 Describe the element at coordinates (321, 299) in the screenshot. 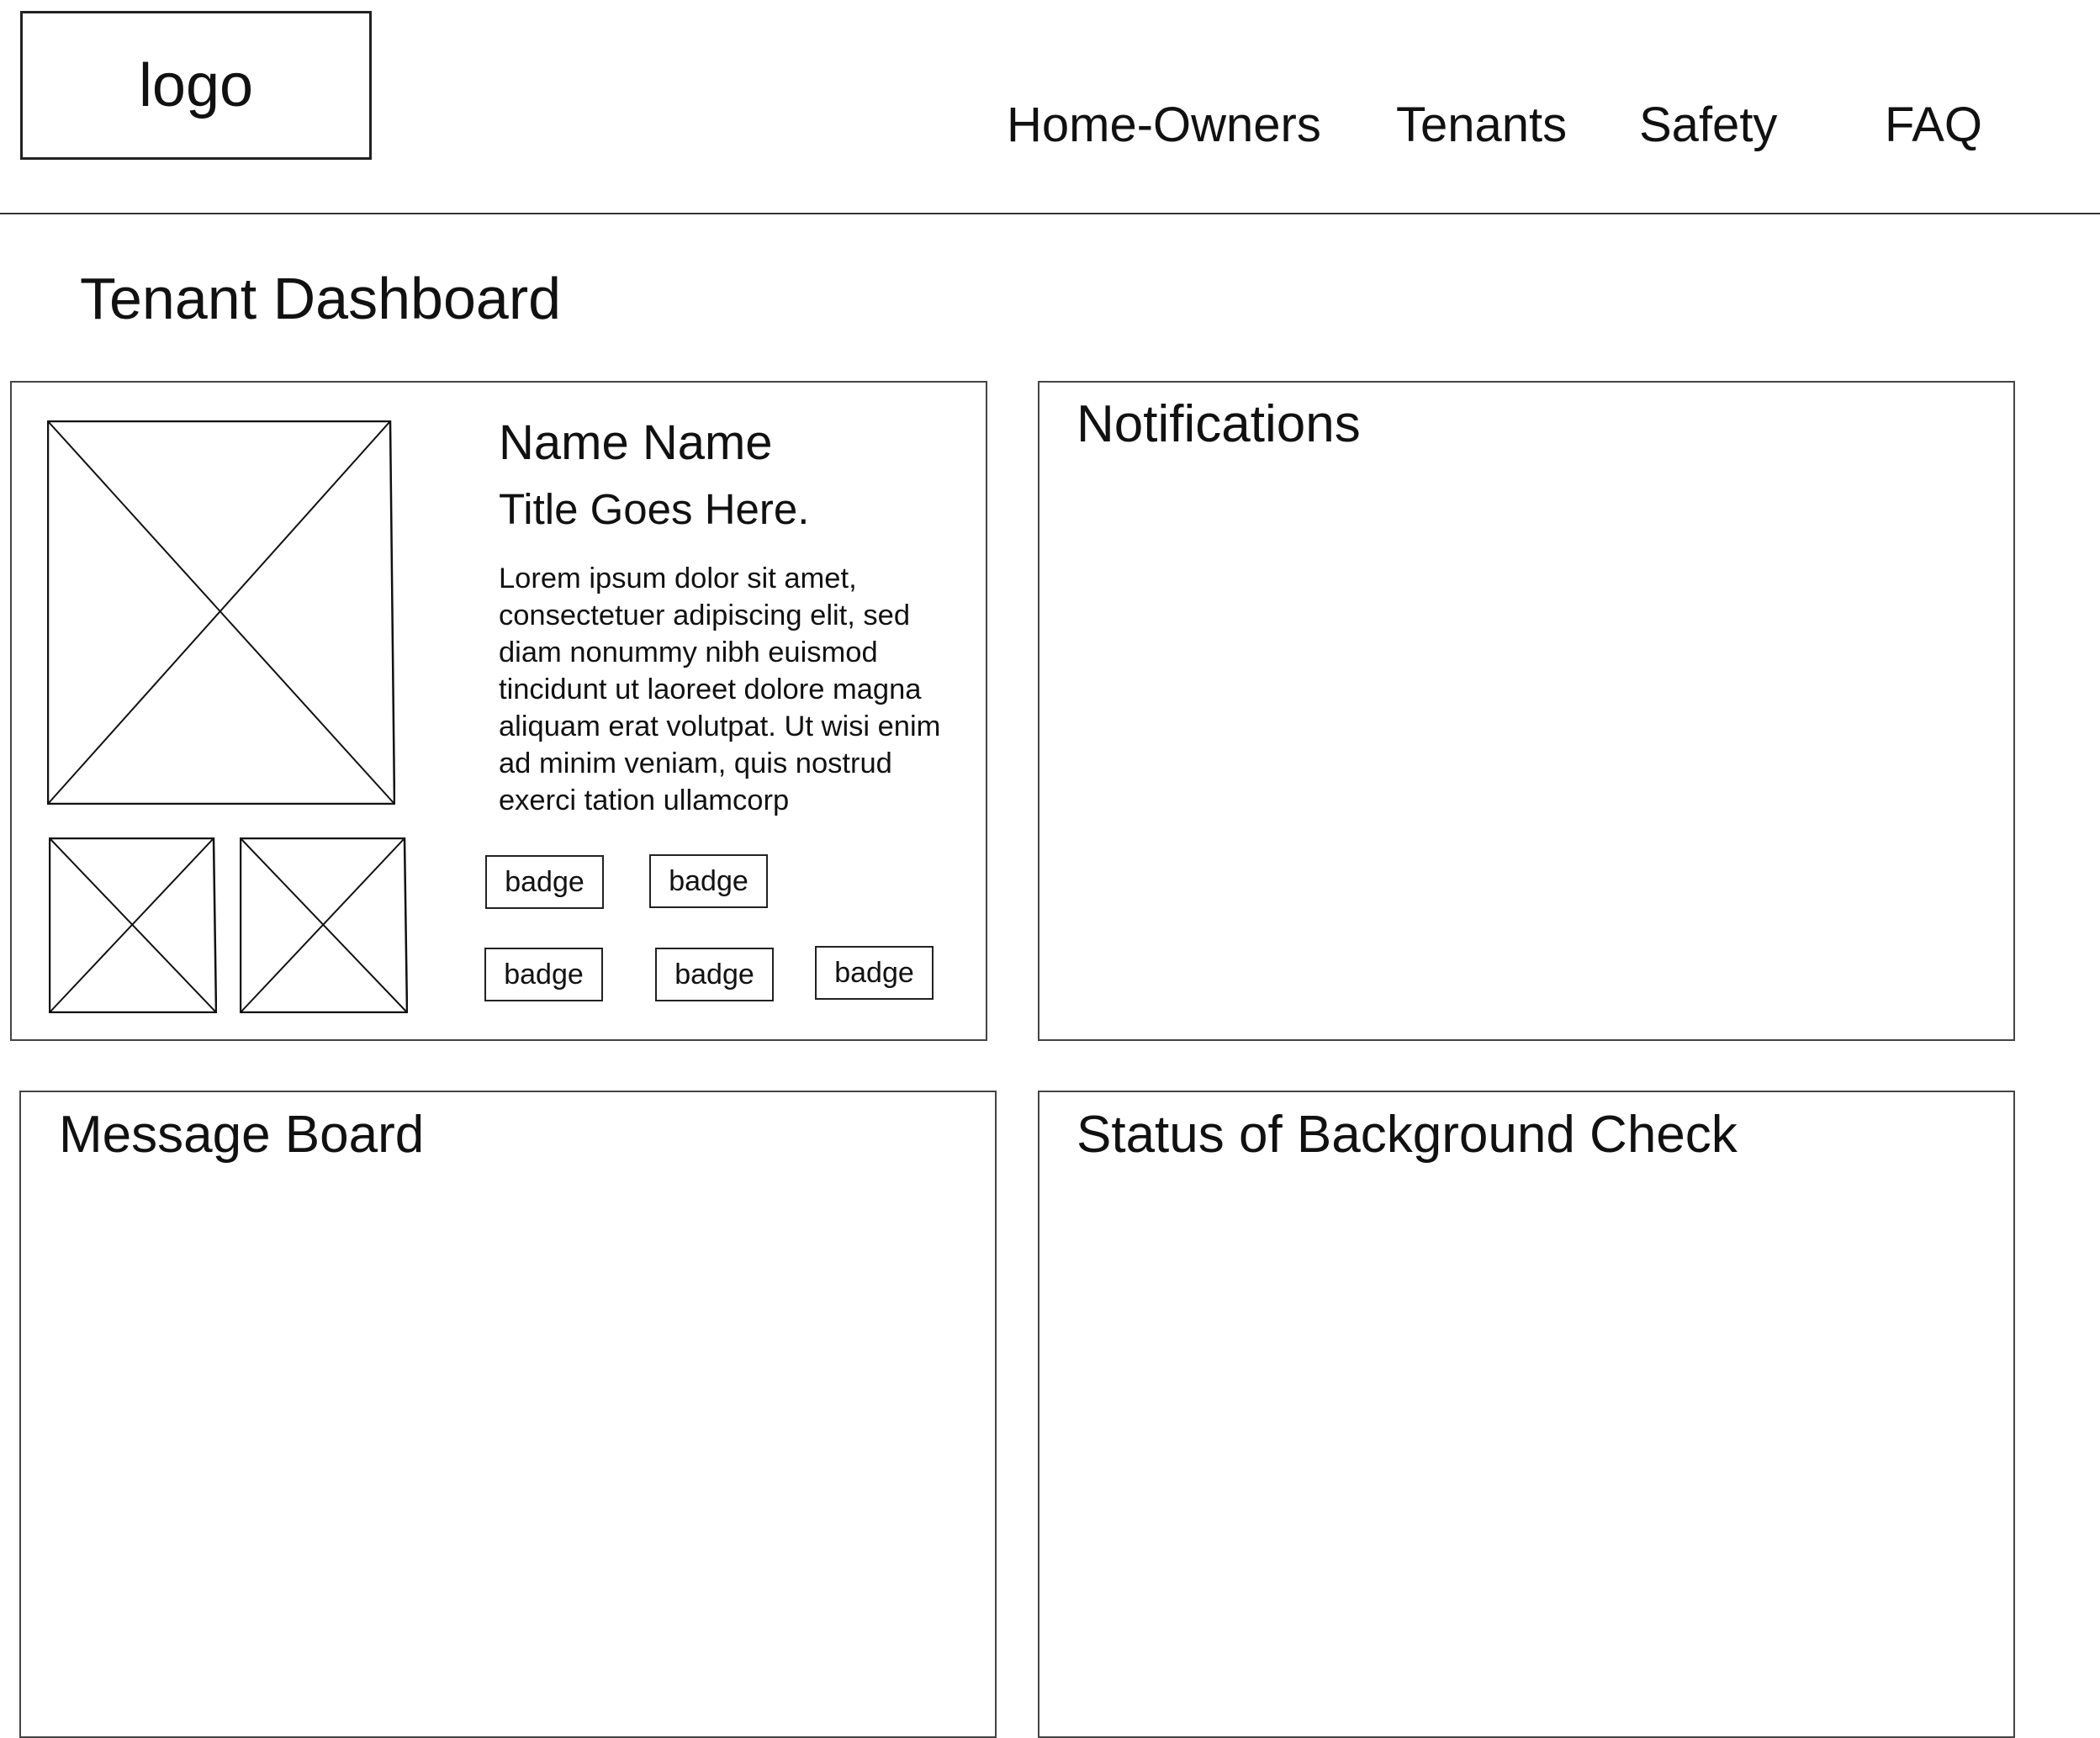

I see `page-title: Tenant Dashboard` at that location.